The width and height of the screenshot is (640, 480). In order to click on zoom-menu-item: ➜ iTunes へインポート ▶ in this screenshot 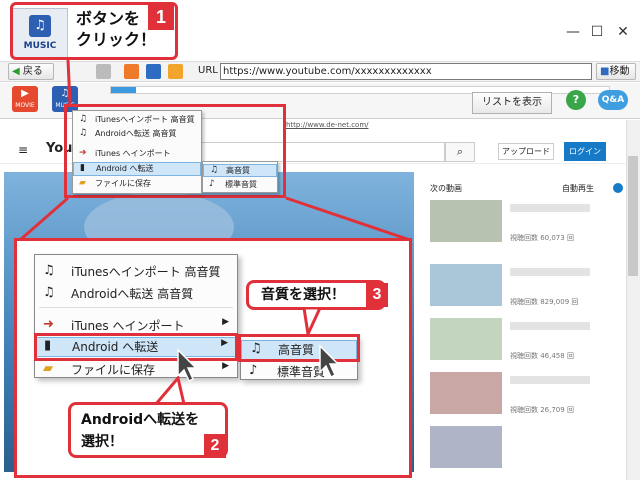, I will do `click(136, 325)`.